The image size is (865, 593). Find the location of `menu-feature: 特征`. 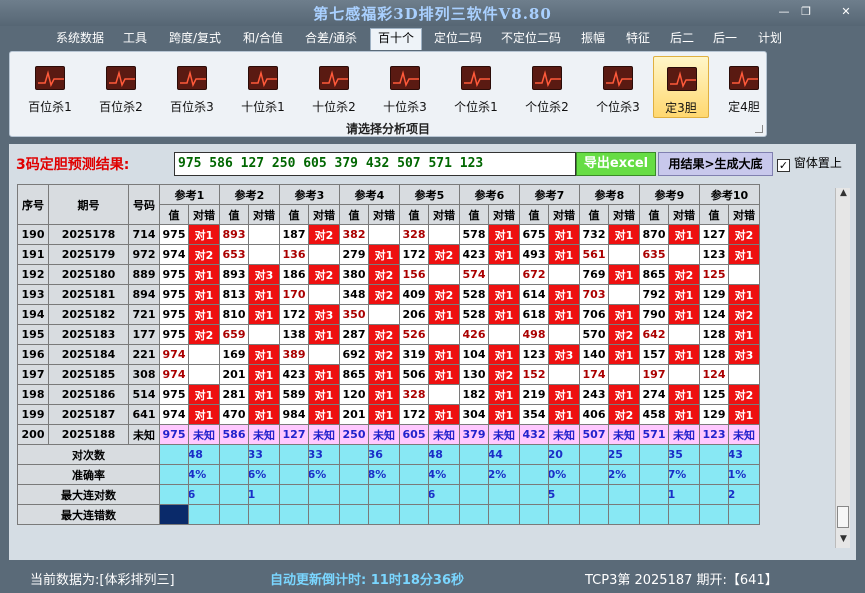

menu-feature: 特征 is located at coordinates (638, 39).